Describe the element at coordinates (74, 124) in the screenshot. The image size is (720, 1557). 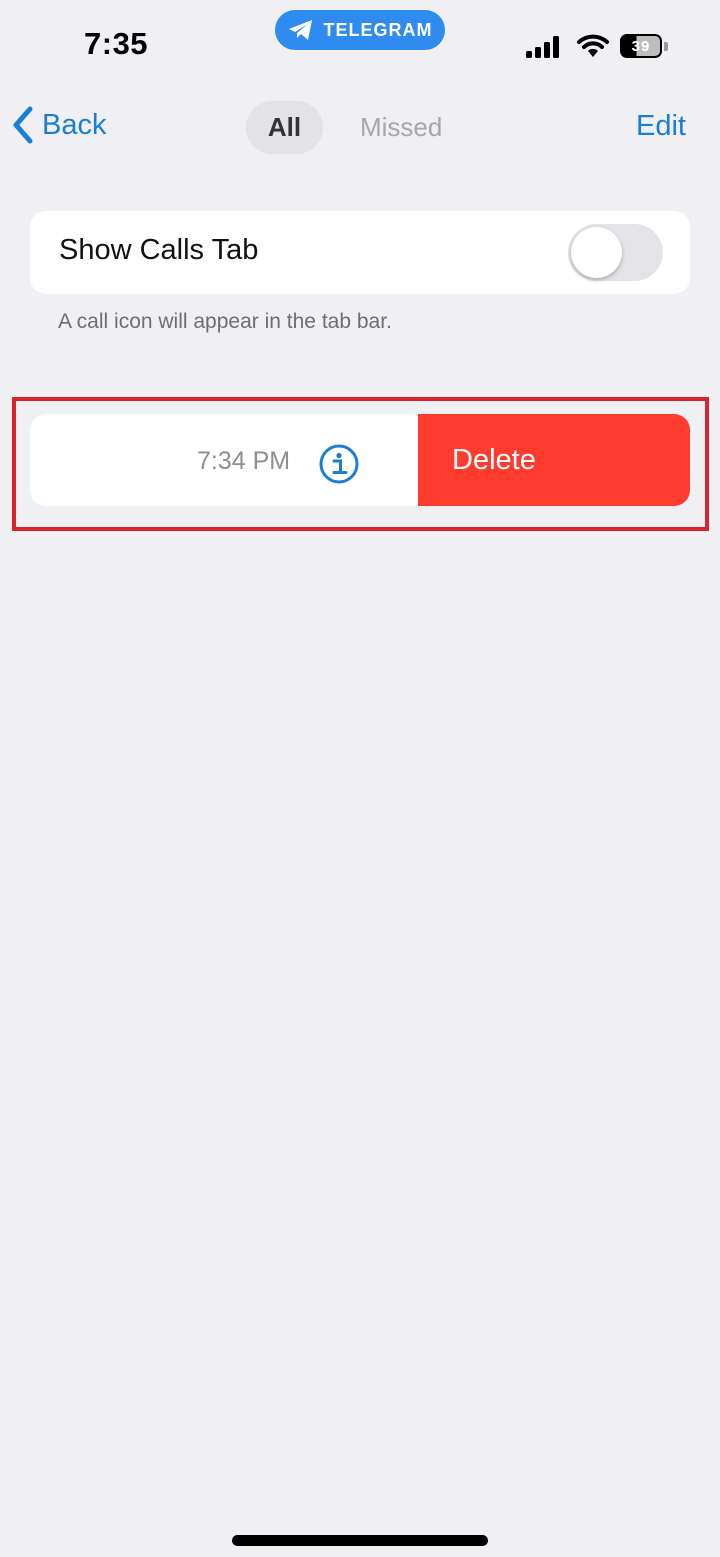
I see `back-label: Back` at that location.